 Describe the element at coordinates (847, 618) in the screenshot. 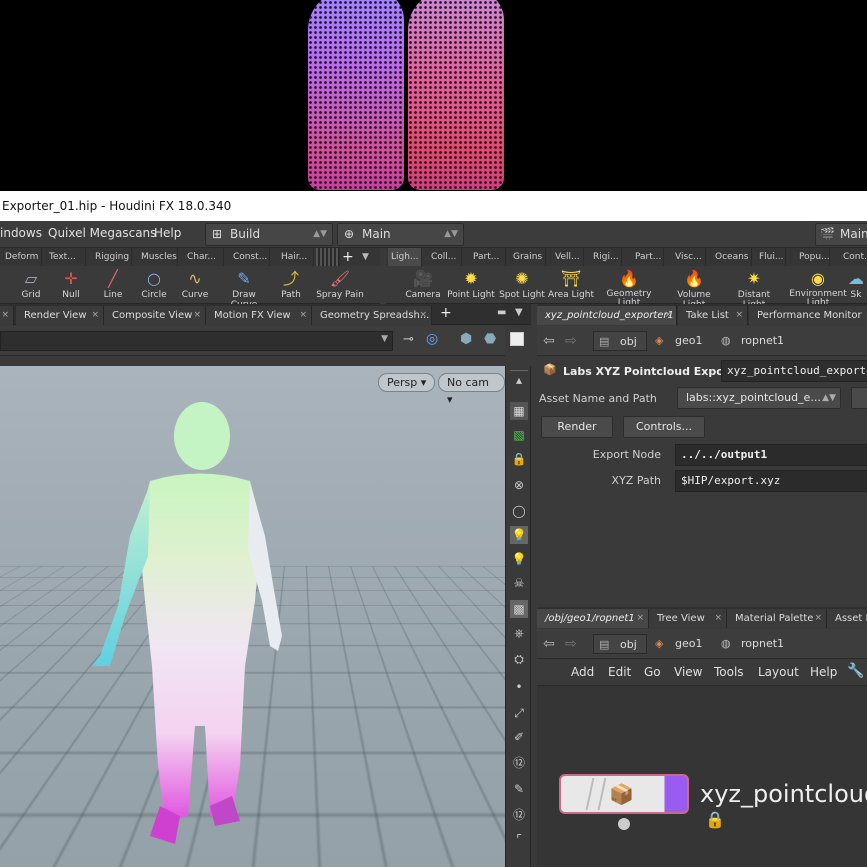

I see `tab-asset-browser: Asset B` at that location.